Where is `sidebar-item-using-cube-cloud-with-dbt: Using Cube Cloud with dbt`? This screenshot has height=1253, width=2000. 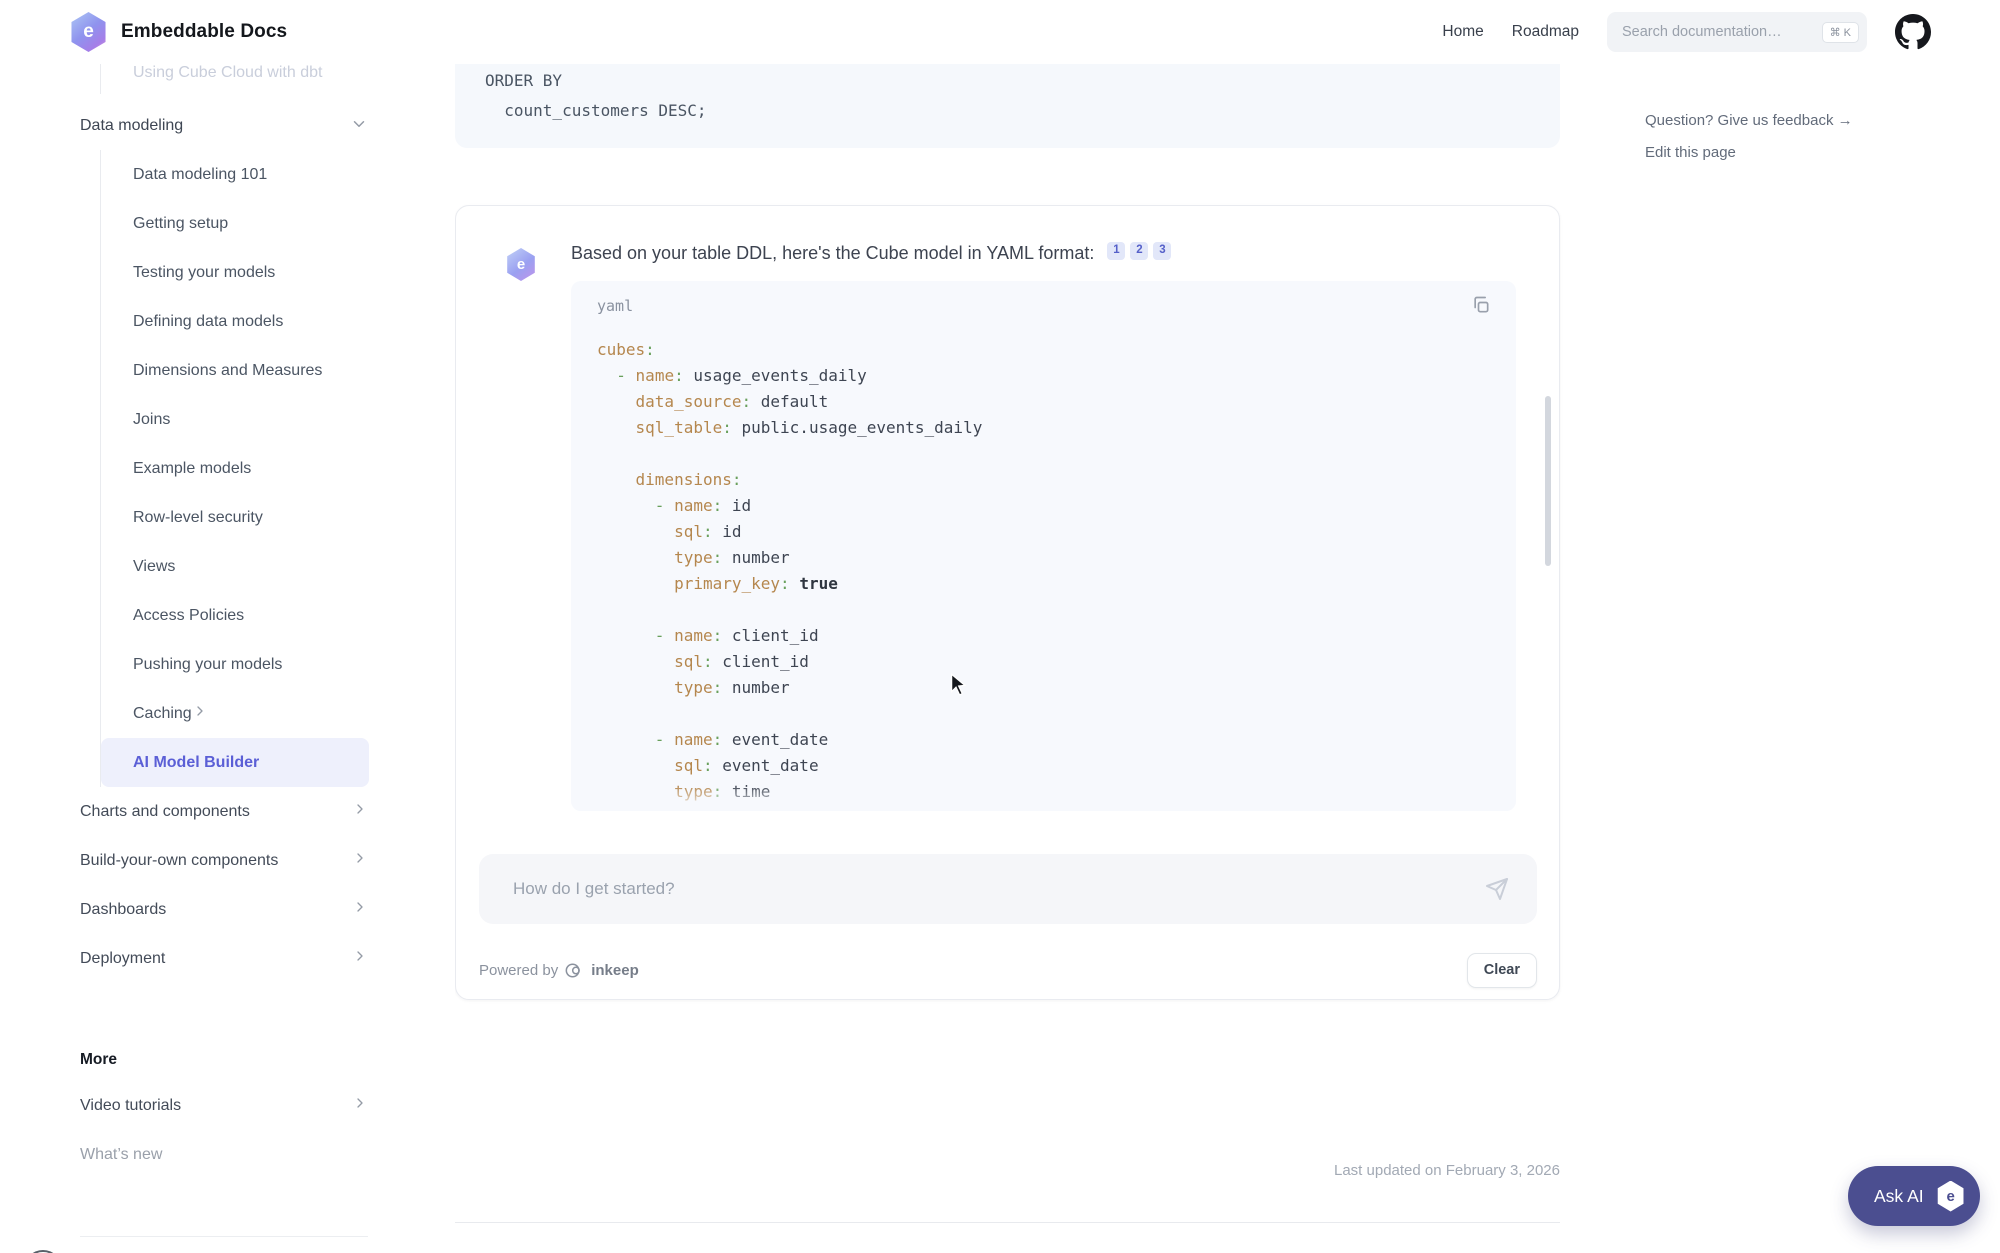
sidebar-item-using-cube-cloud-with-dbt: Using Cube Cloud with dbt is located at coordinates (235, 79).